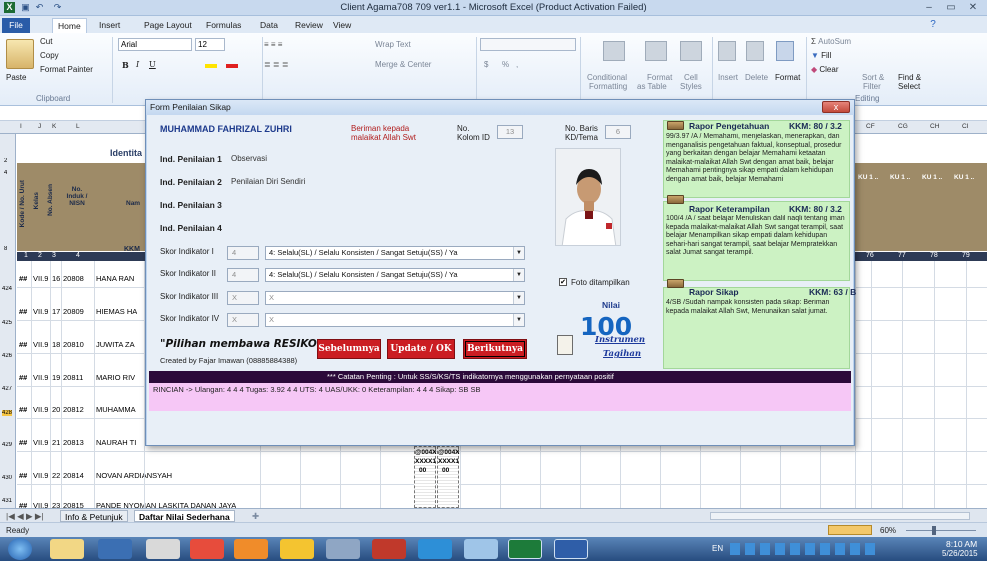 The height and width of the screenshot is (561, 987). I want to click on skor-indikator-4-number: X, so click(243, 320).